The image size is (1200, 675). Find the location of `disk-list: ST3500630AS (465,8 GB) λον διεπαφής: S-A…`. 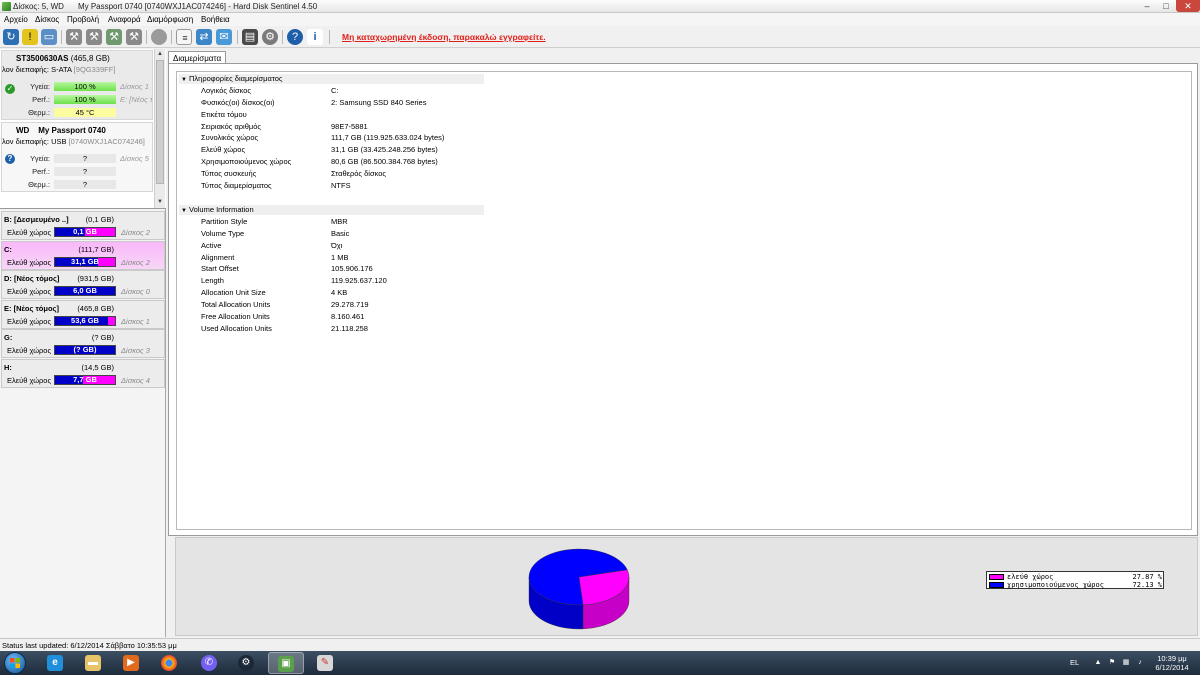

disk-list: ST3500630AS (465,8 GB) λον διεπαφής: S-A… is located at coordinates (83, 129).